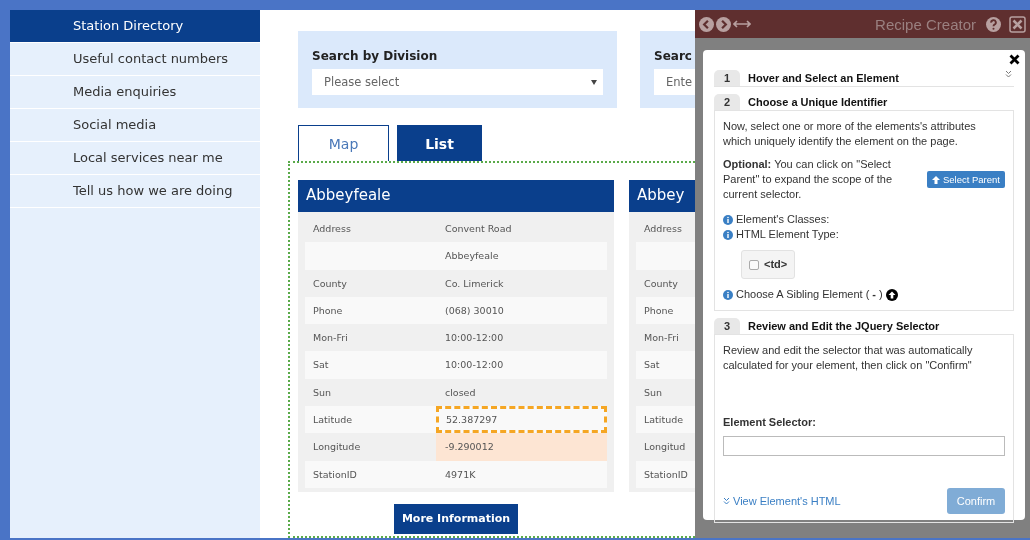  Describe the element at coordinates (787, 234) in the screenshot. I see `info-label: HTML Element Type:` at that location.